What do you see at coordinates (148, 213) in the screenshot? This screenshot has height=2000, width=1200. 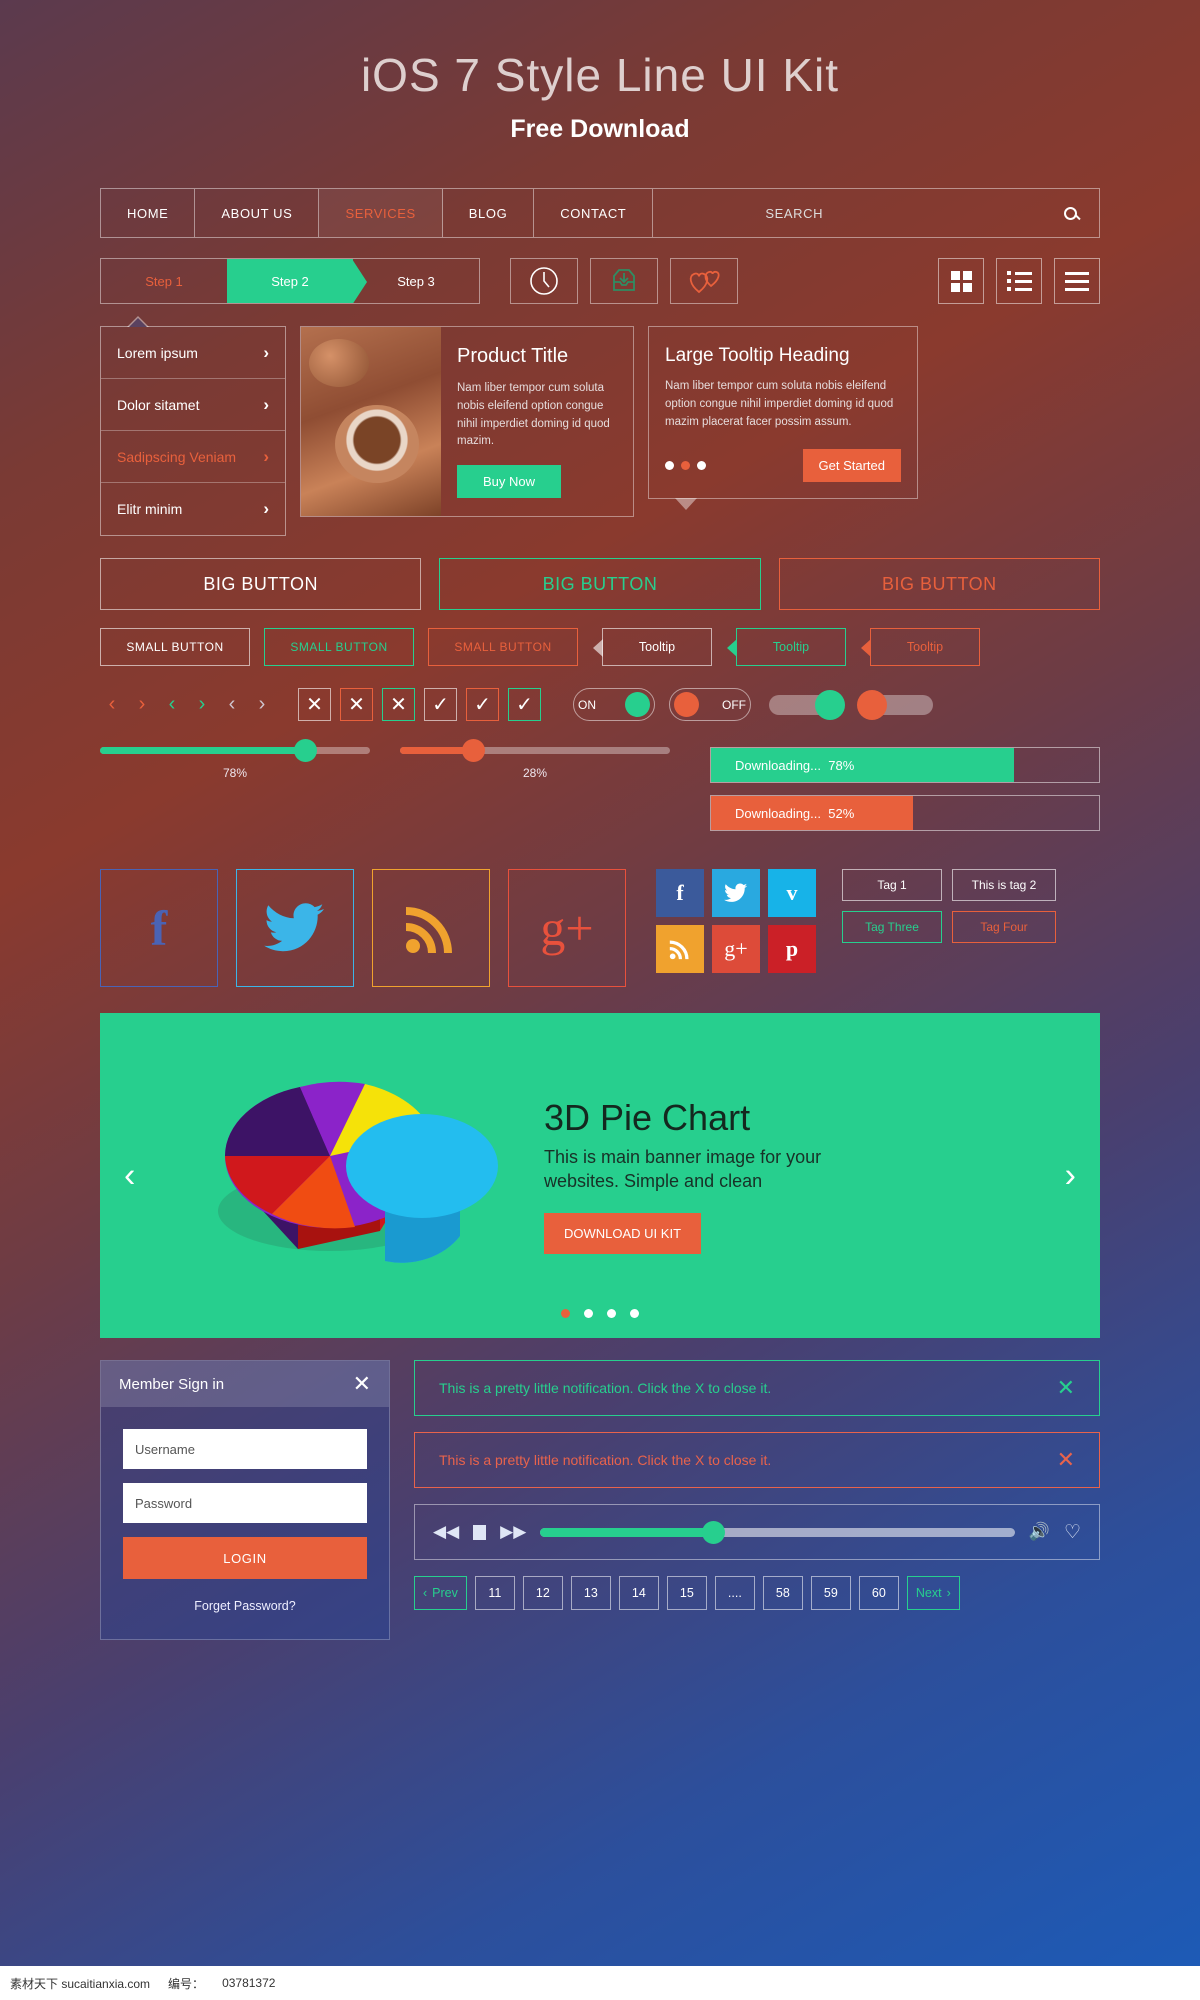 I see `nav-item-home: HOME` at bounding box center [148, 213].